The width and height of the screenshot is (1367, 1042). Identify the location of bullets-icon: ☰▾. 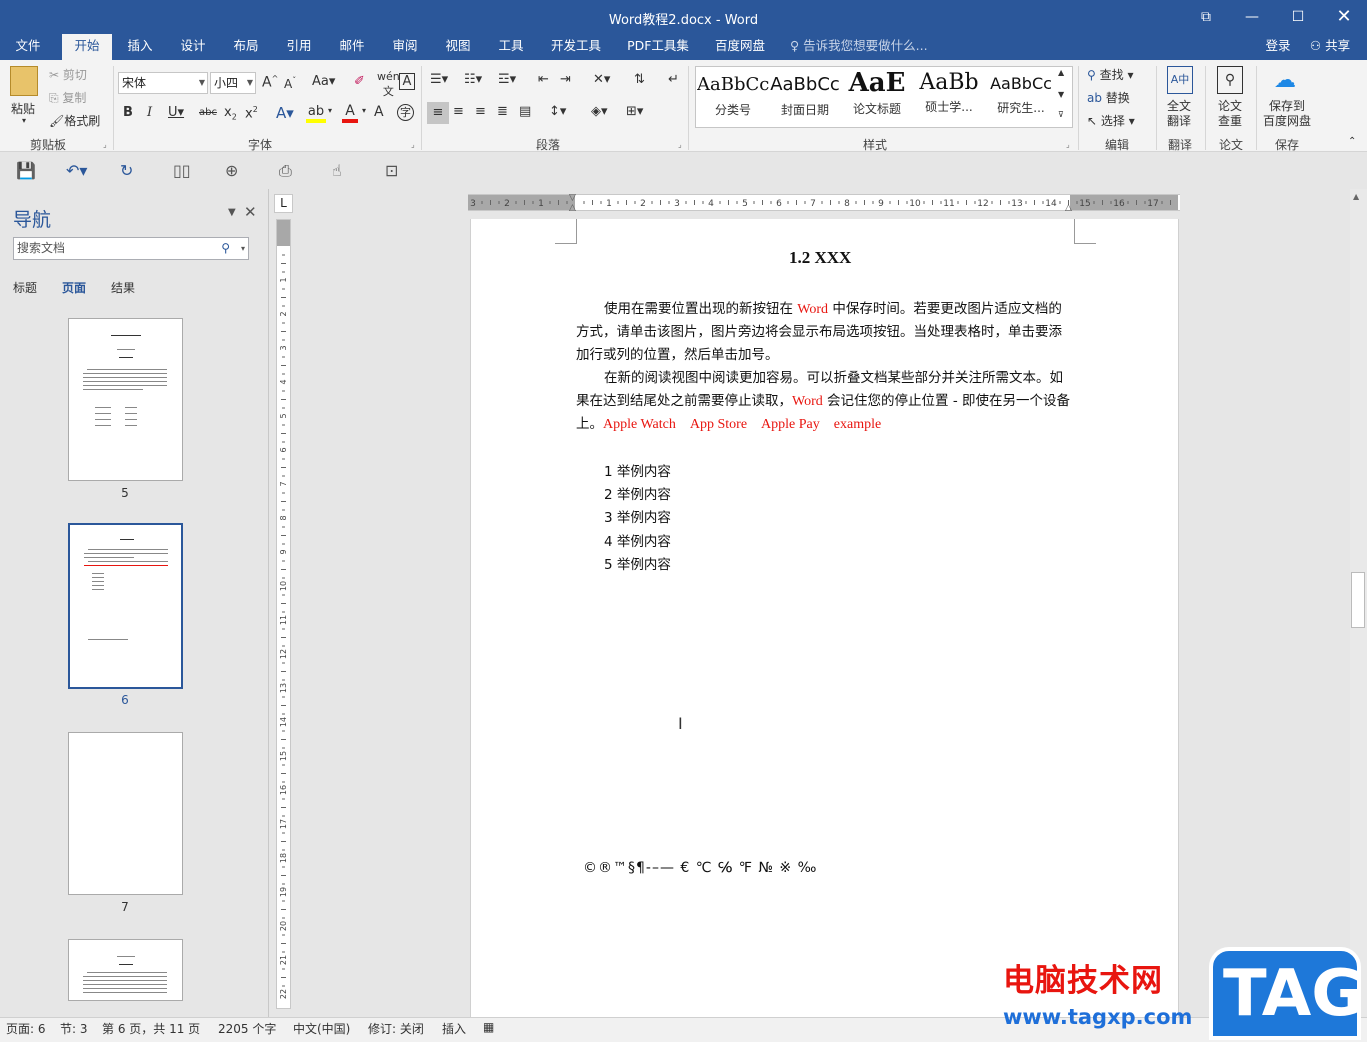
(439, 79).